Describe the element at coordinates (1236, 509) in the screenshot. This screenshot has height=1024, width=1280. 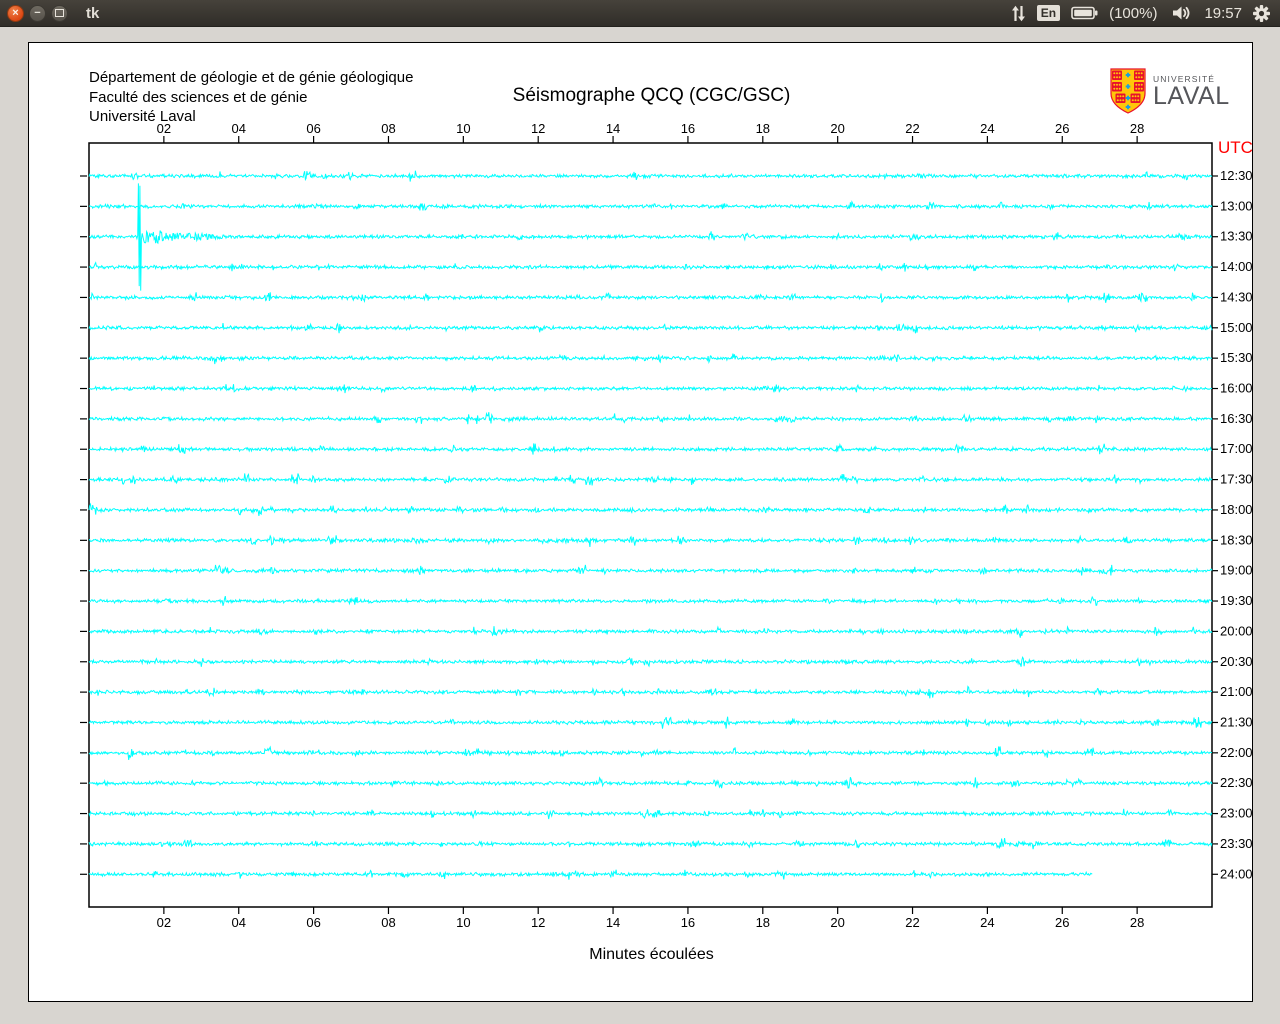
I see `row-utc-label: 18:00` at that location.